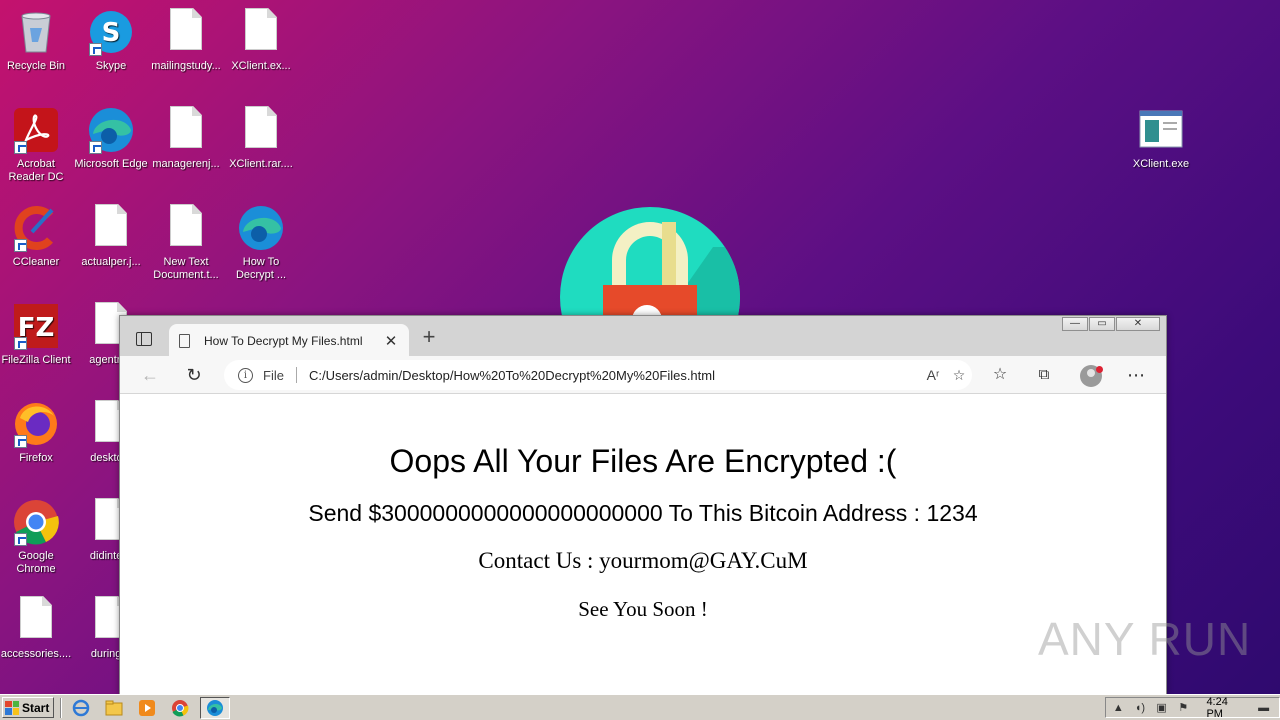  What do you see at coordinates (1118, 708) in the screenshot?
I see `tray-expand-icon: ▲` at bounding box center [1118, 708].